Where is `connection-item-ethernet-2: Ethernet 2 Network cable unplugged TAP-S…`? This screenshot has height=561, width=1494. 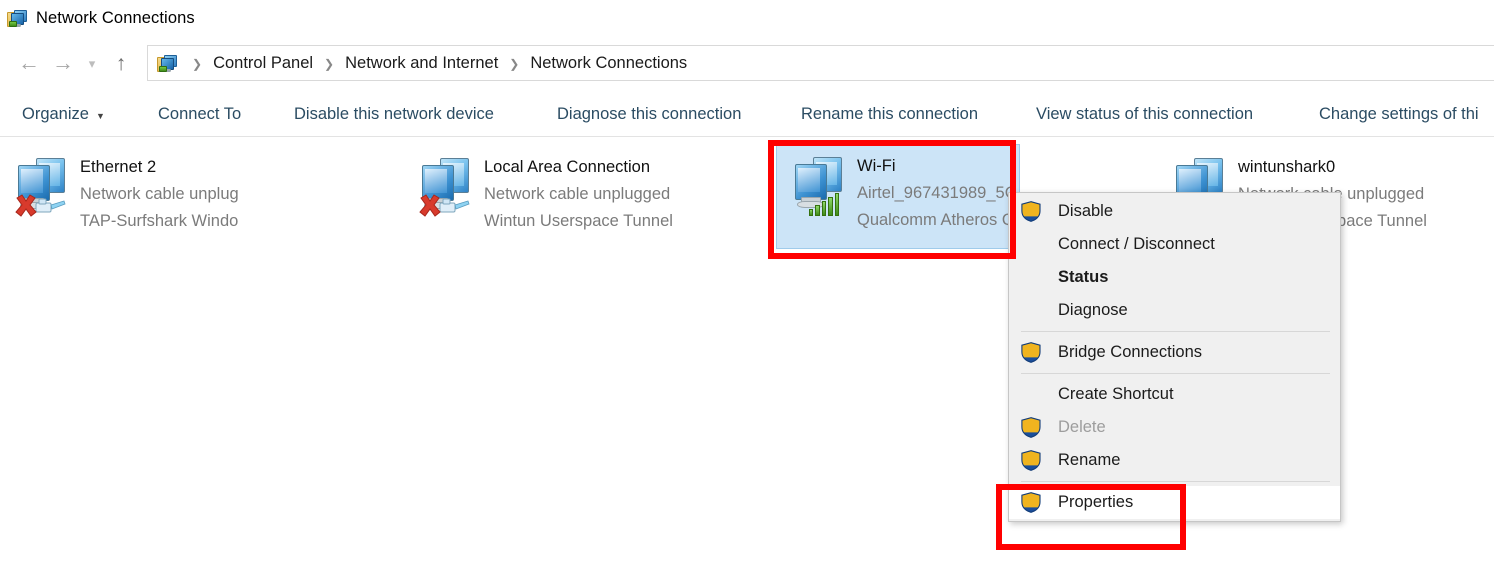
connection-item-ethernet-2: Ethernet 2 Network cable unplugged TAP-S… is located at coordinates (121, 189).